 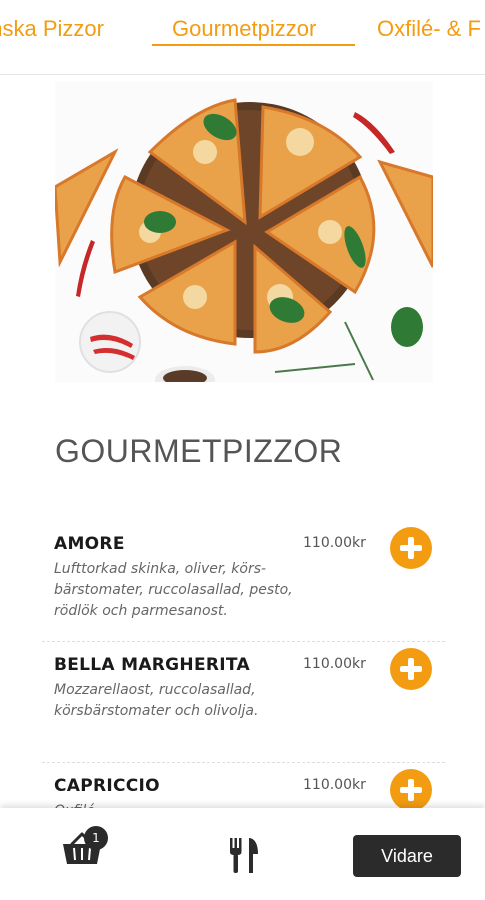 What do you see at coordinates (407, 856) in the screenshot?
I see `next-button: Vidare` at bounding box center [407, 856].